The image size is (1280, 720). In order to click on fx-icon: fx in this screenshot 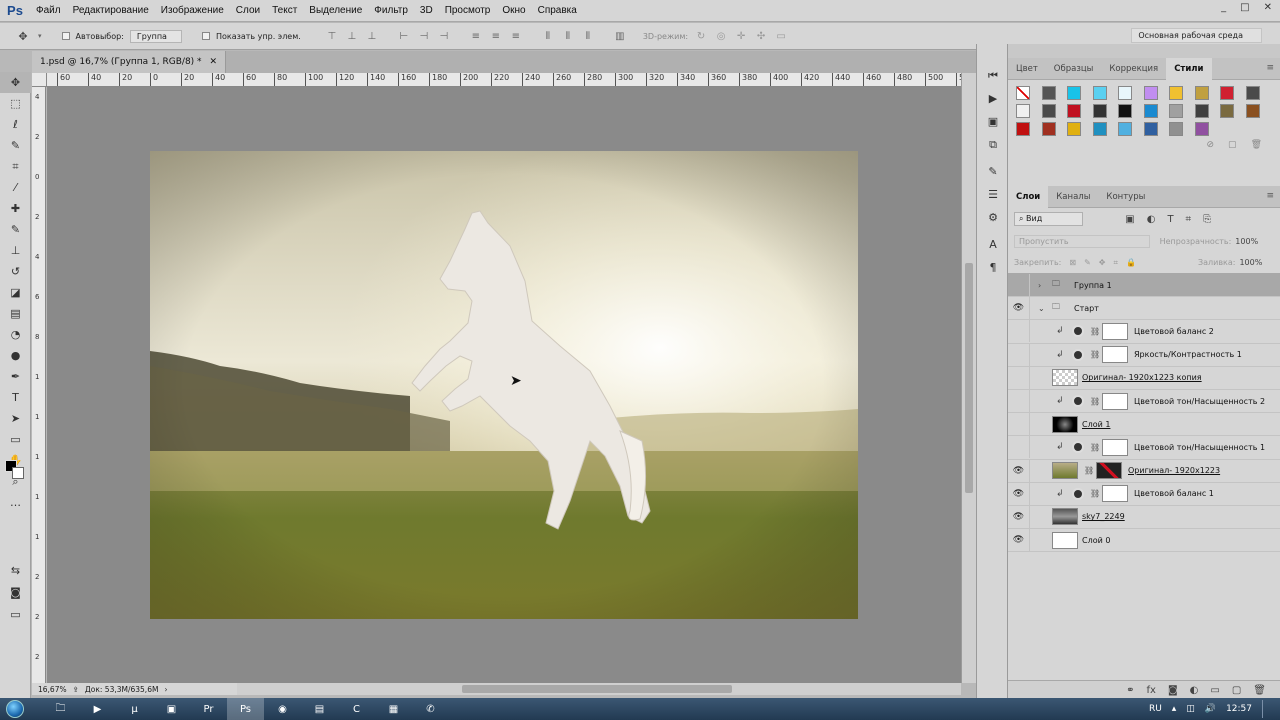, I will do `click(1151, 690)`.